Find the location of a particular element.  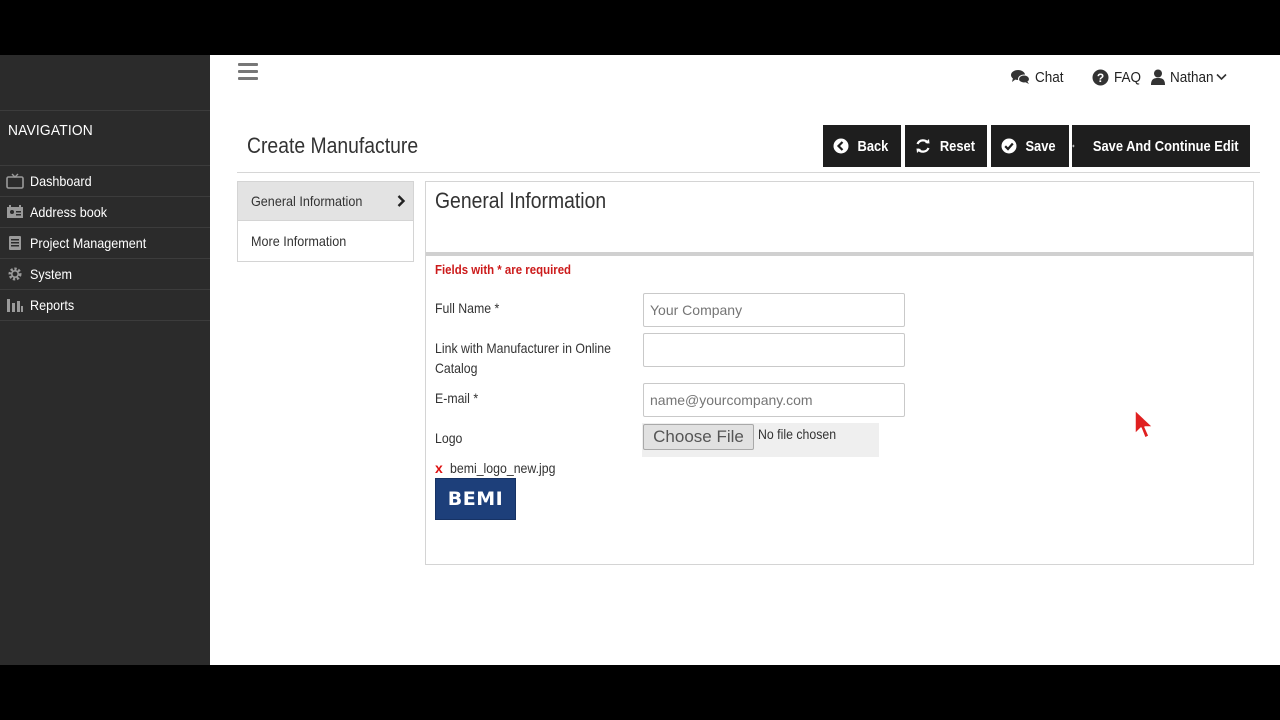

email-label: E-mail * is located at coordinates (457, 398).